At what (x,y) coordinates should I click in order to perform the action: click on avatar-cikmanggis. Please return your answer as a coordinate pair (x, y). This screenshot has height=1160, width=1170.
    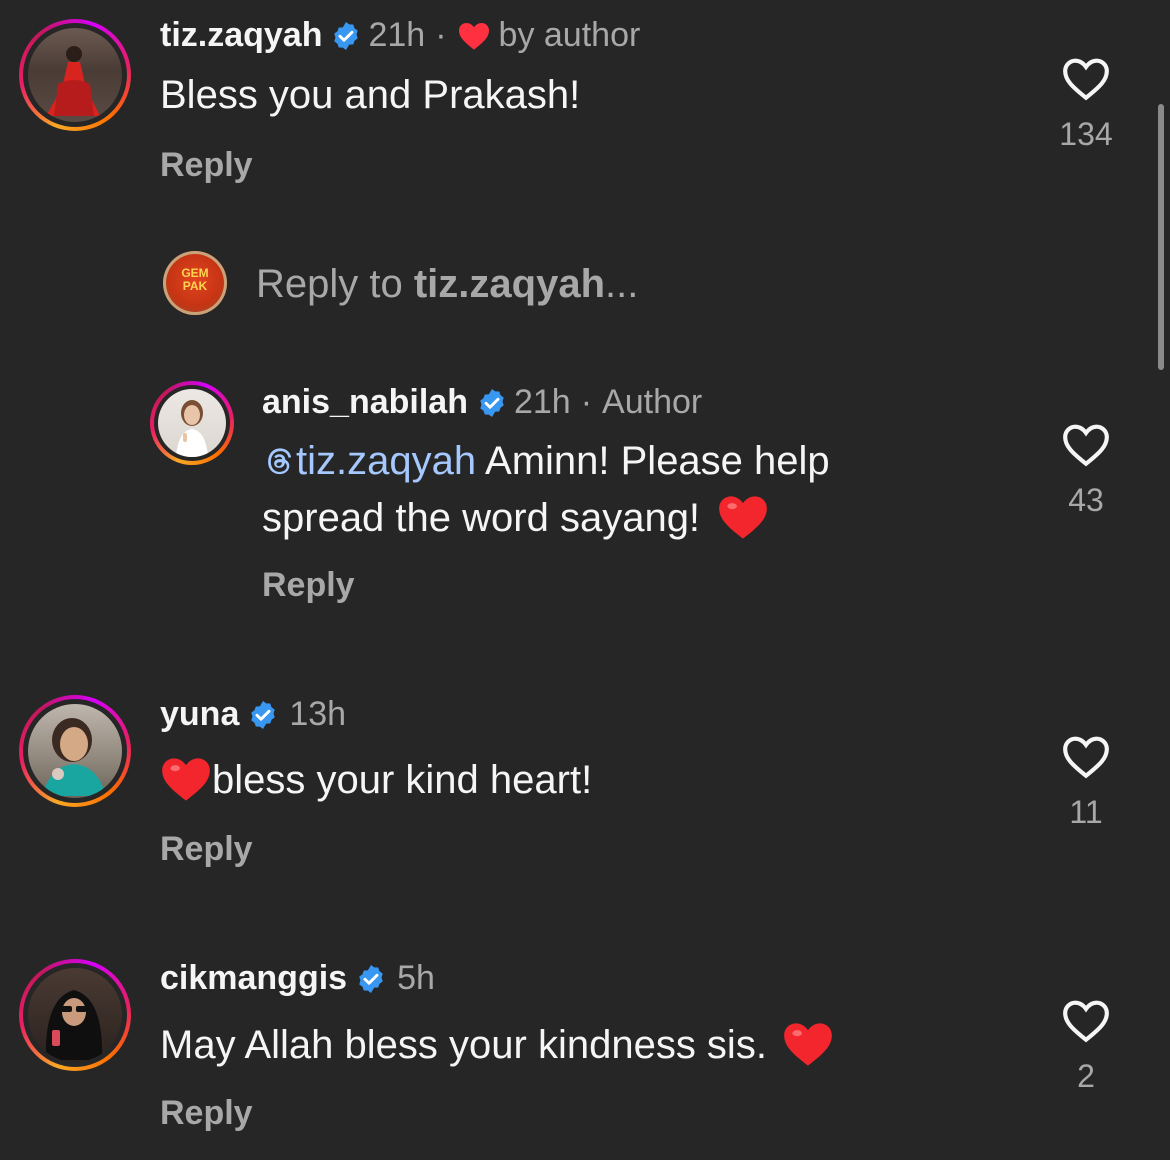
    Looking at the image, I should click on (75, 1015).